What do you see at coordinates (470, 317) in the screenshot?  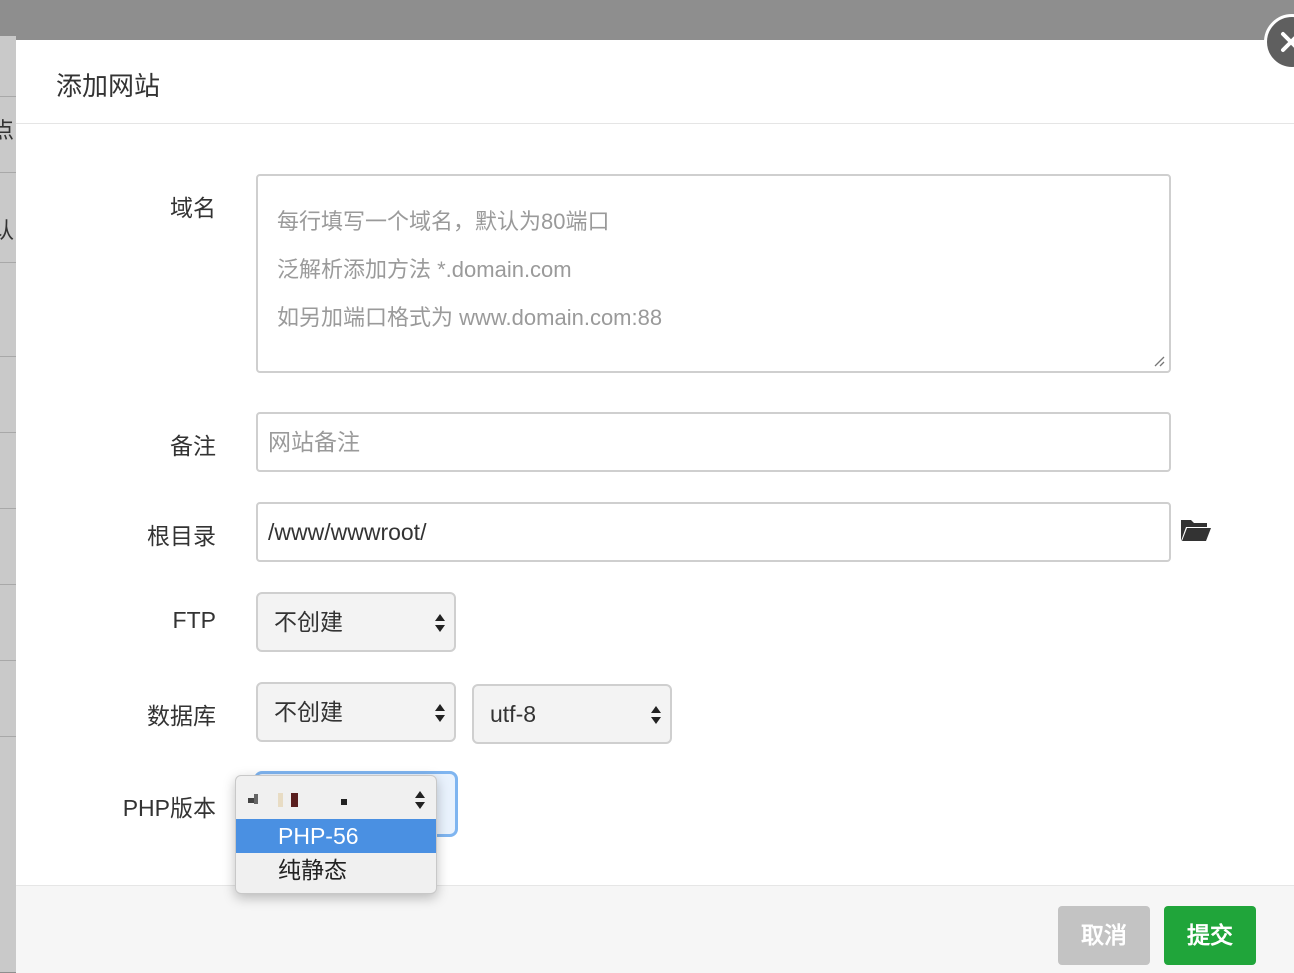 I see `domain-placeholder-line: 如另加端口格式为 www.domain.com:88` at bounding box center [470, 317].